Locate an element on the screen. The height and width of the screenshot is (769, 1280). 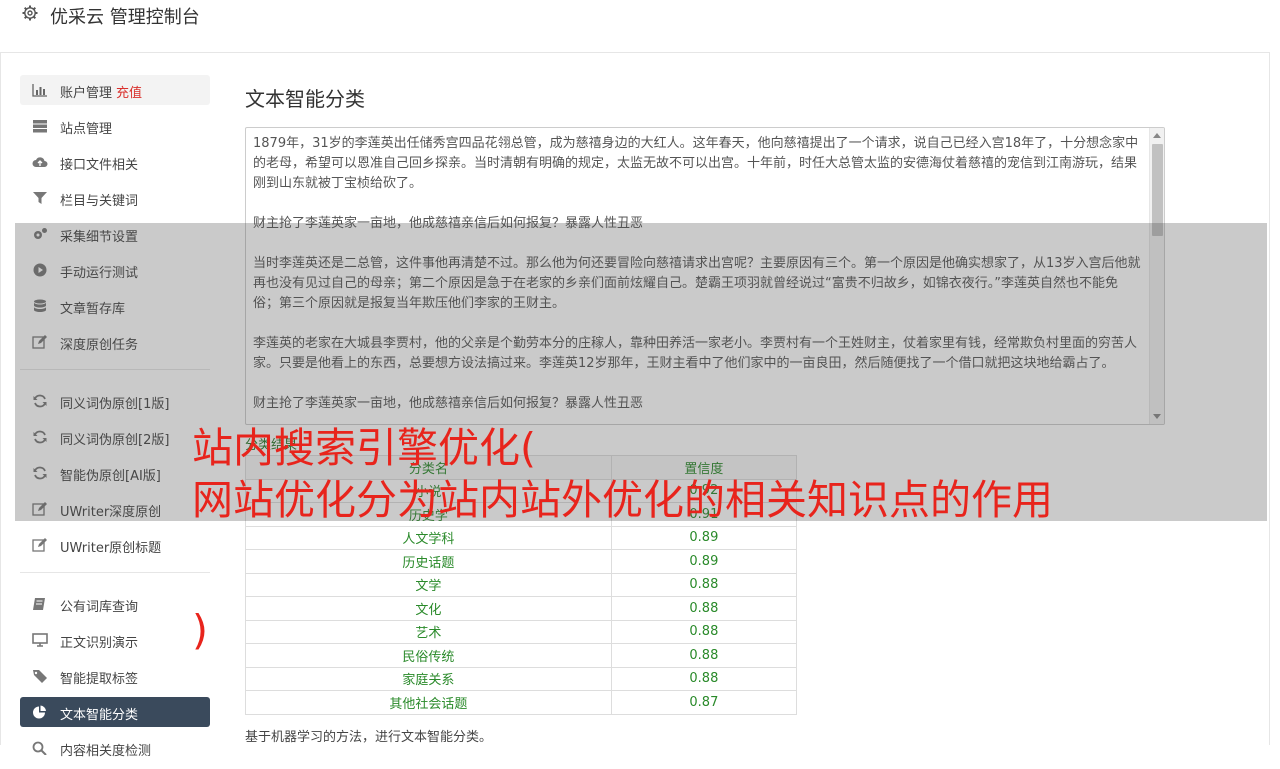
cloud-upload-icon is located at coordinates (40, 162).